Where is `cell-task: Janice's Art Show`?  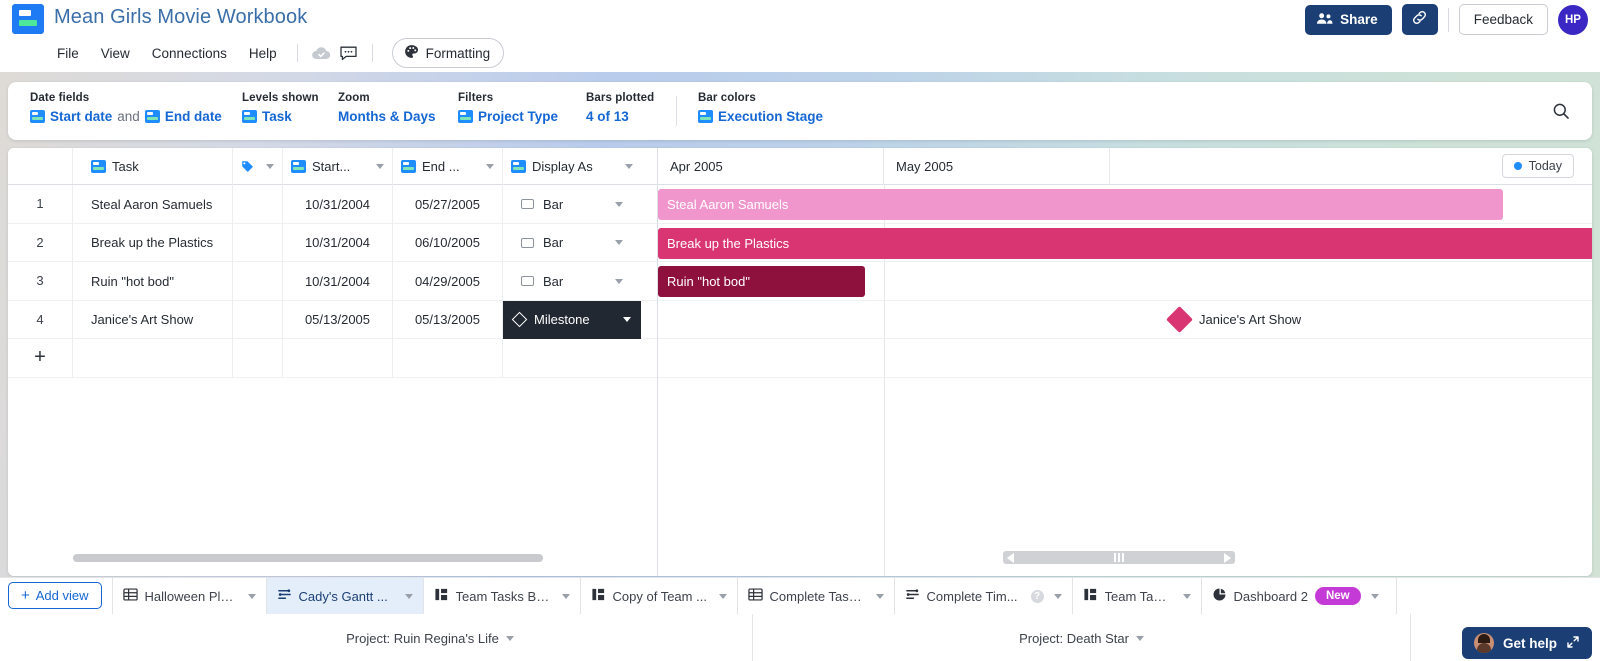 cell-task: Janice's Art Show is located at coordinates (153, 319).